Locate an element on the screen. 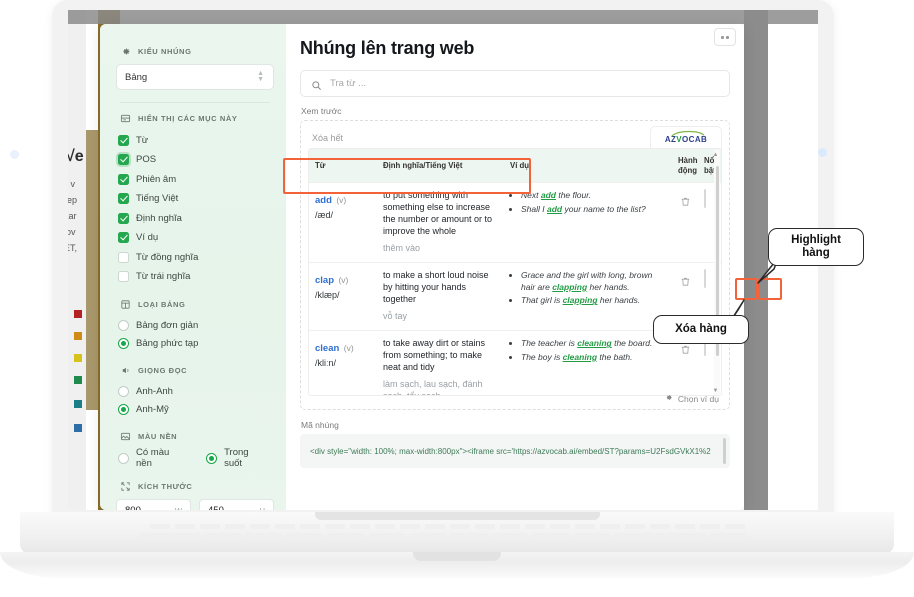  radio-row-trong-suot: Trong suốt is located at coordinates (231, 458).